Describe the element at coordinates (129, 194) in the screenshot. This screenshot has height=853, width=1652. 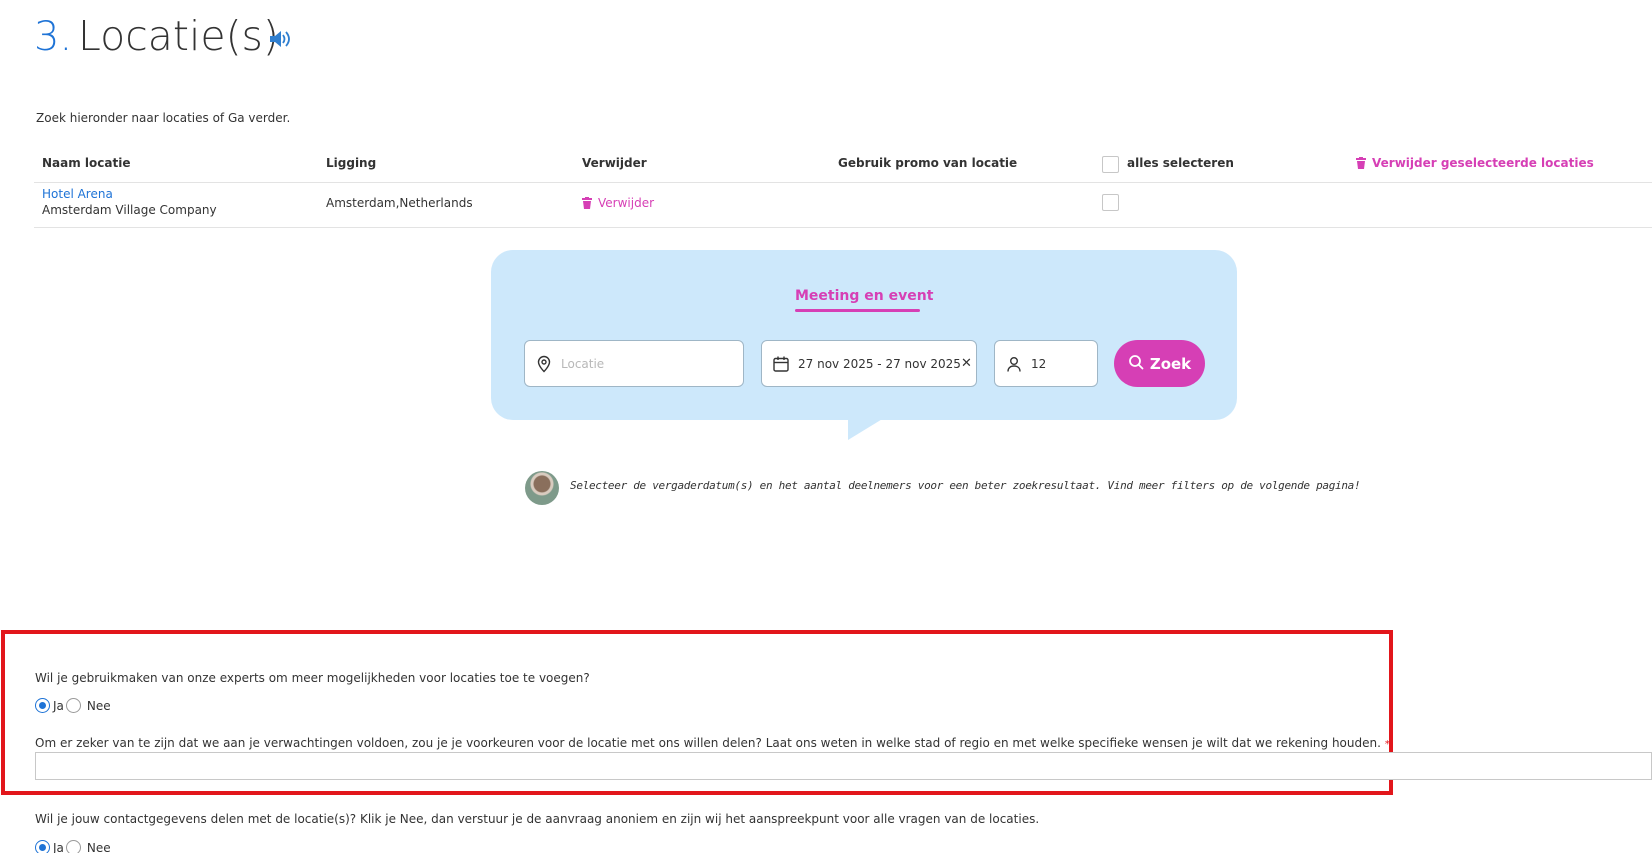
I see `hotel-name-link: Hotel Arena` at that location.